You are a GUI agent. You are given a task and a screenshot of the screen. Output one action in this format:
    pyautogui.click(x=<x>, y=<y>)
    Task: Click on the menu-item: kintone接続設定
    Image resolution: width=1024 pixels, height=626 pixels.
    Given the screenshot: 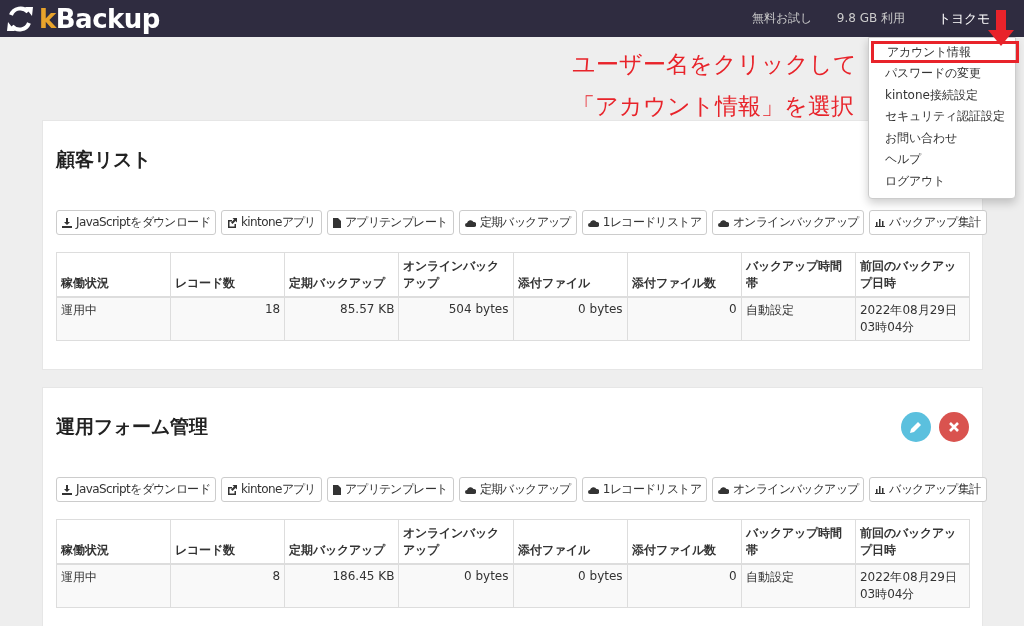 What is the action you would take?
    pyautogui.click(x=942, y=95)
    